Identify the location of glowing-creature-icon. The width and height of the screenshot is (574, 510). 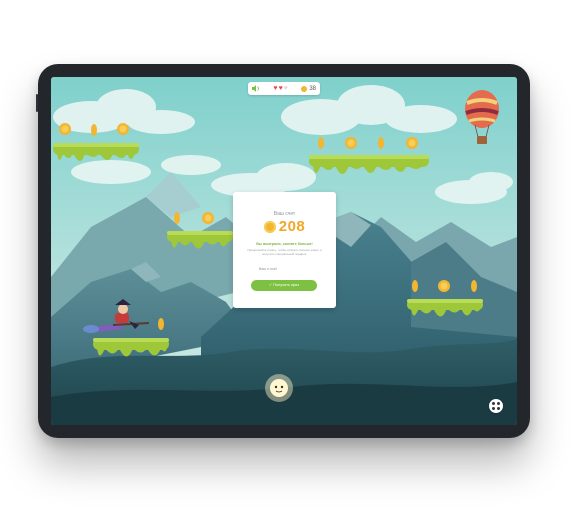
(279, 388).